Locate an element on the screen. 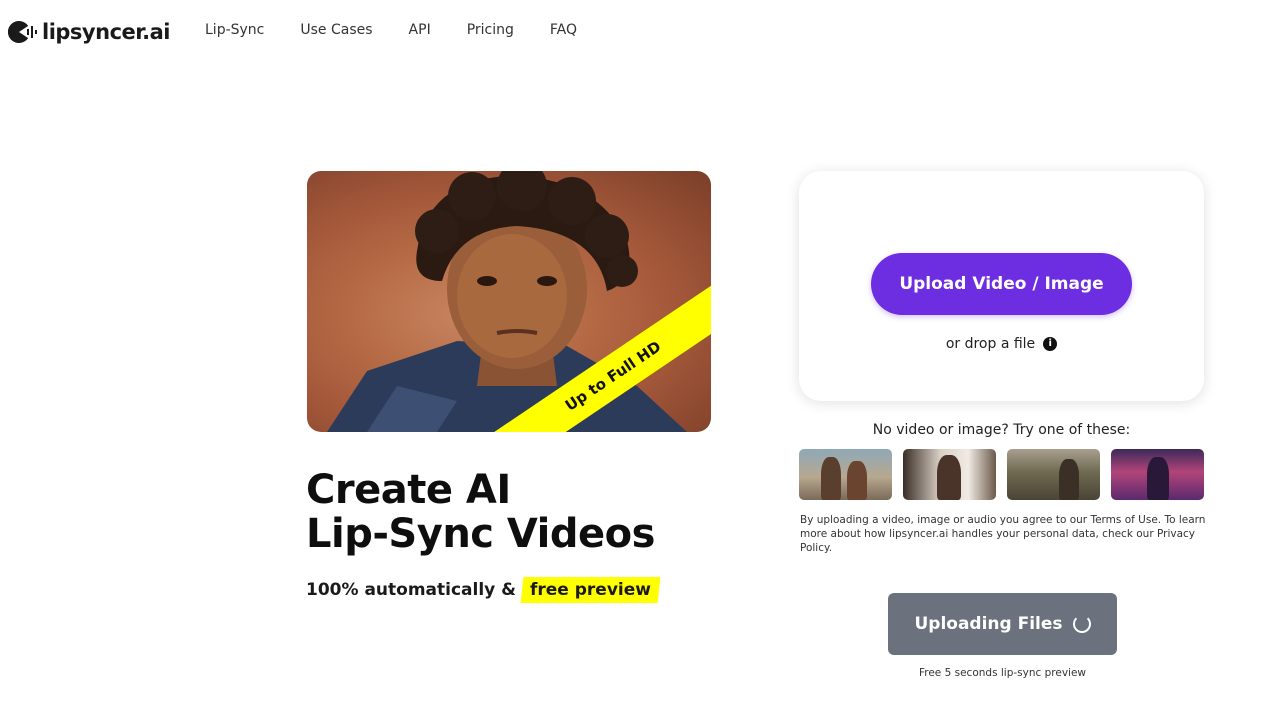  main-nav: Lip-Sync Use Cases API Pricing FAQ is located at coordinates (409, 30).